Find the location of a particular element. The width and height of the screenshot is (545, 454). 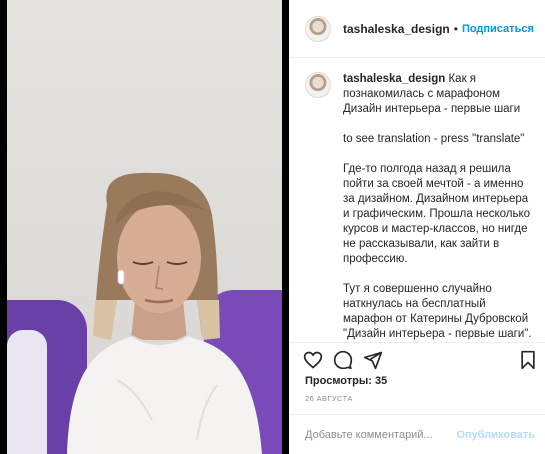

publish-button: Опубликовать is located at coordinates (495, 435).